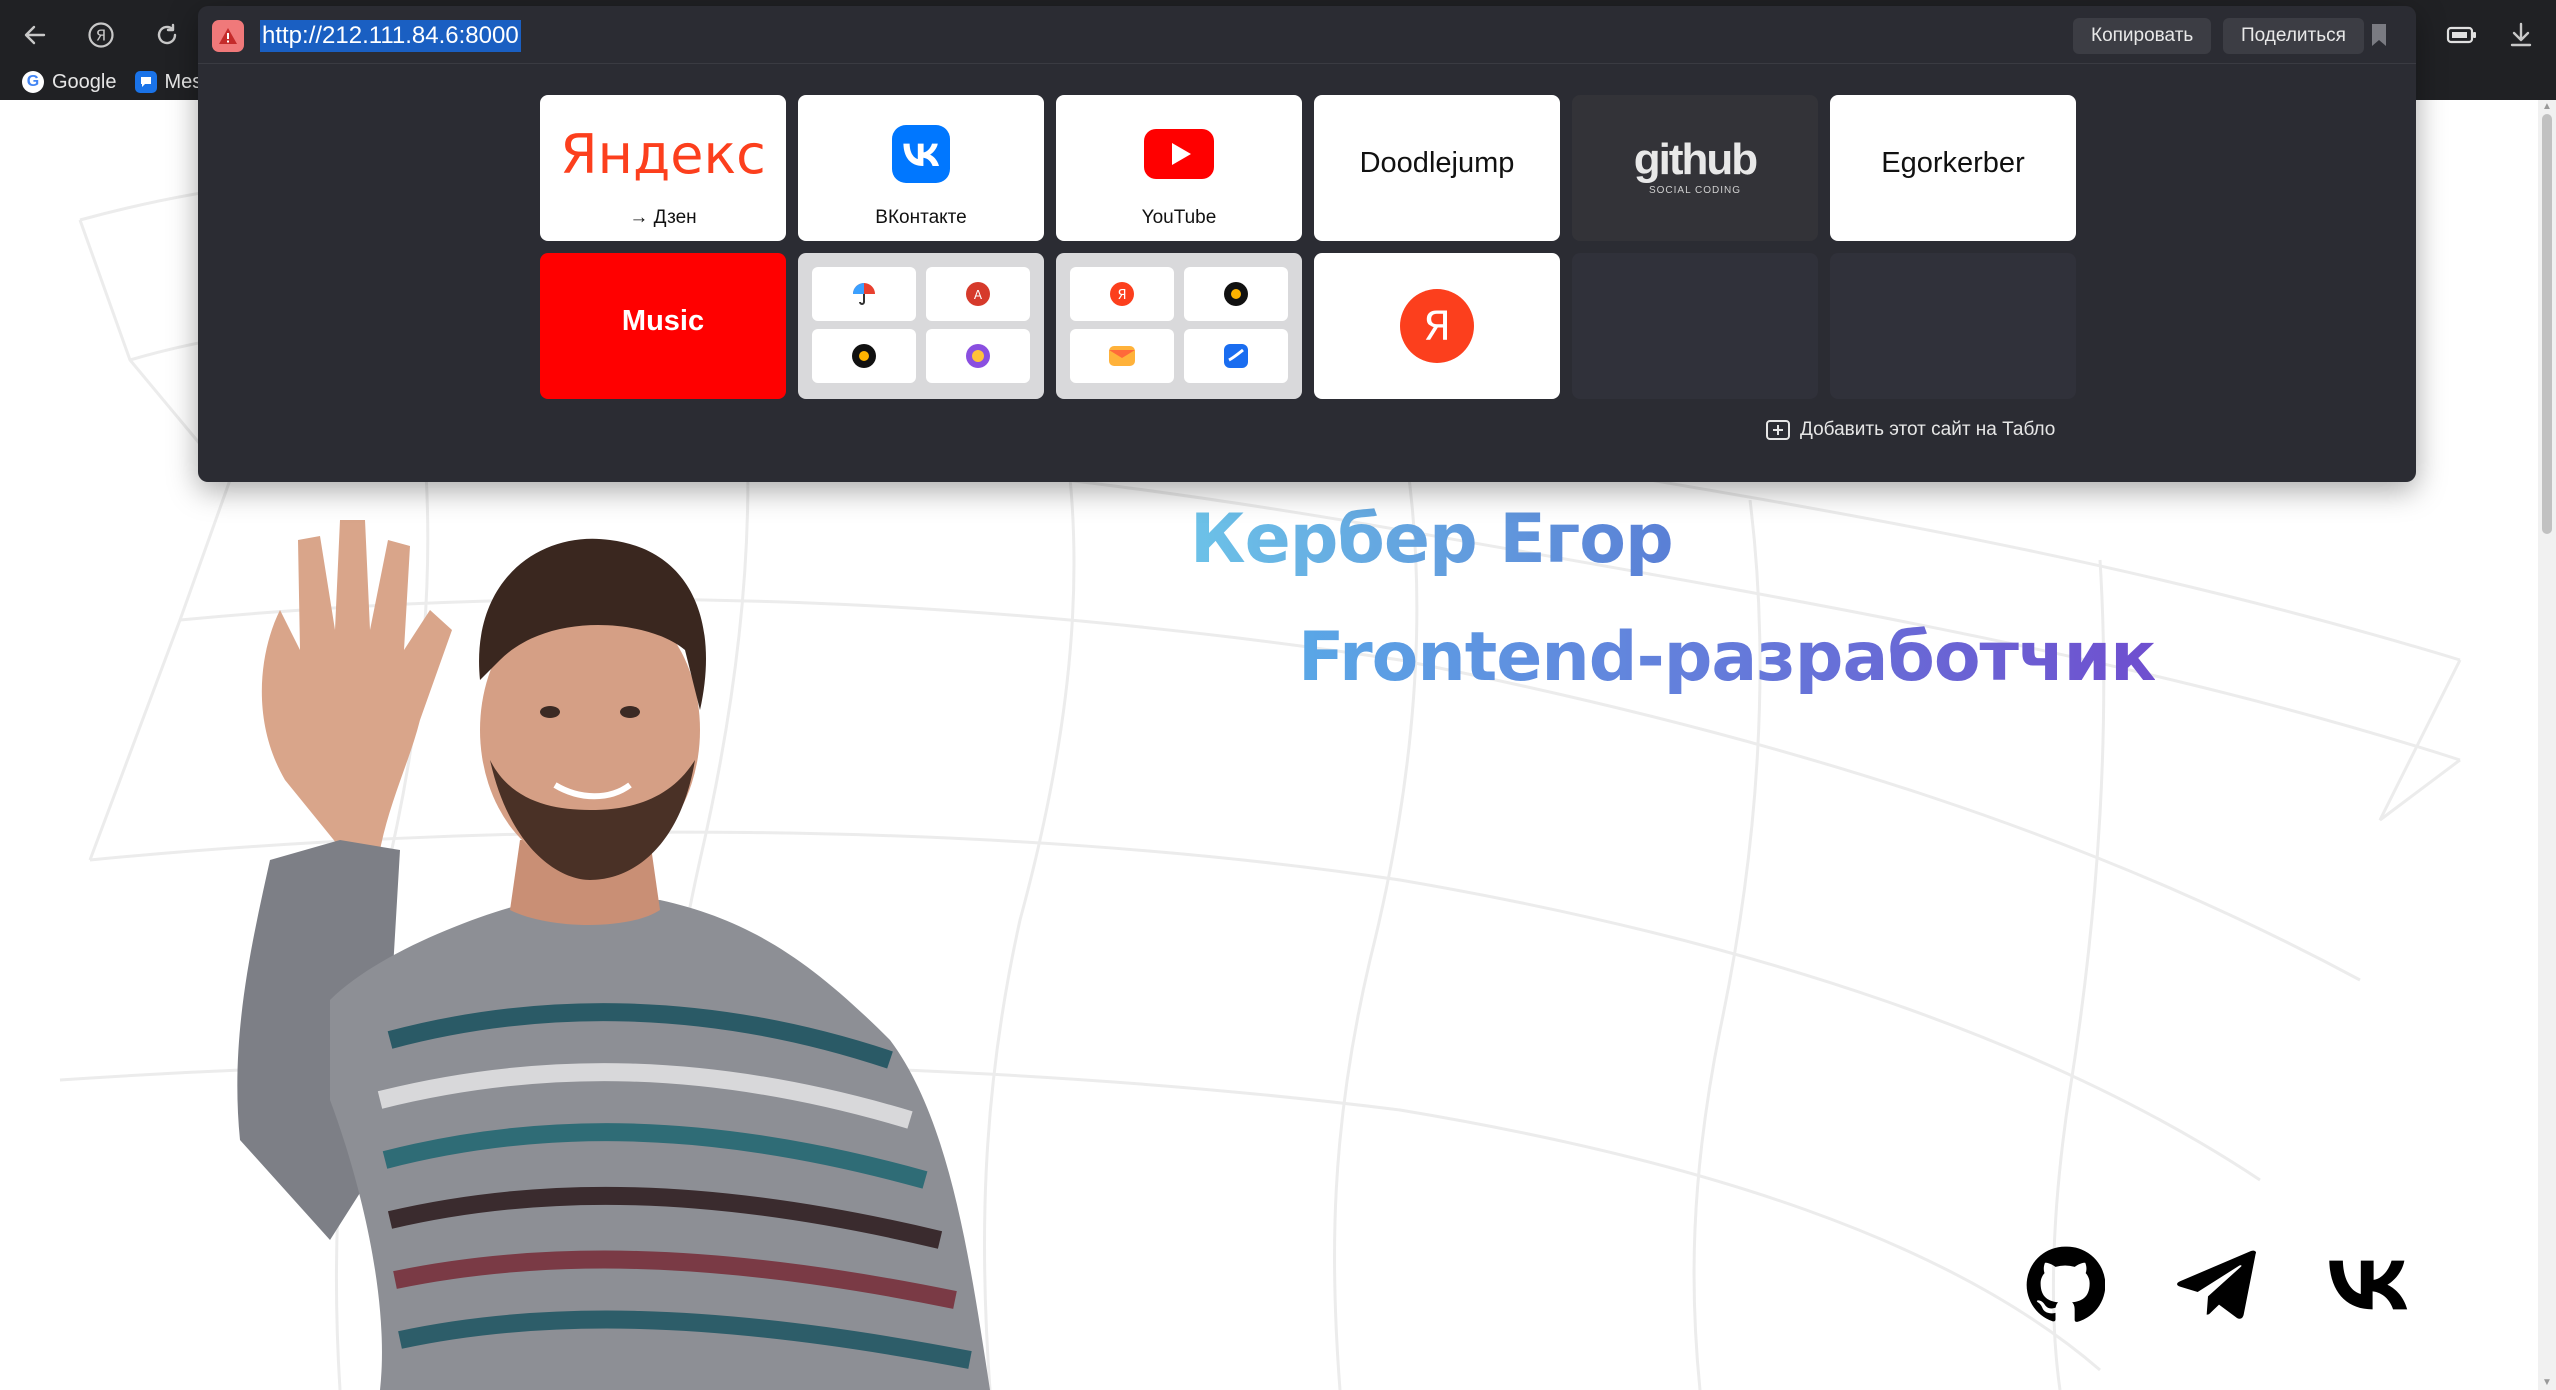  I want to click on downloads-button, so click(2521, 35).